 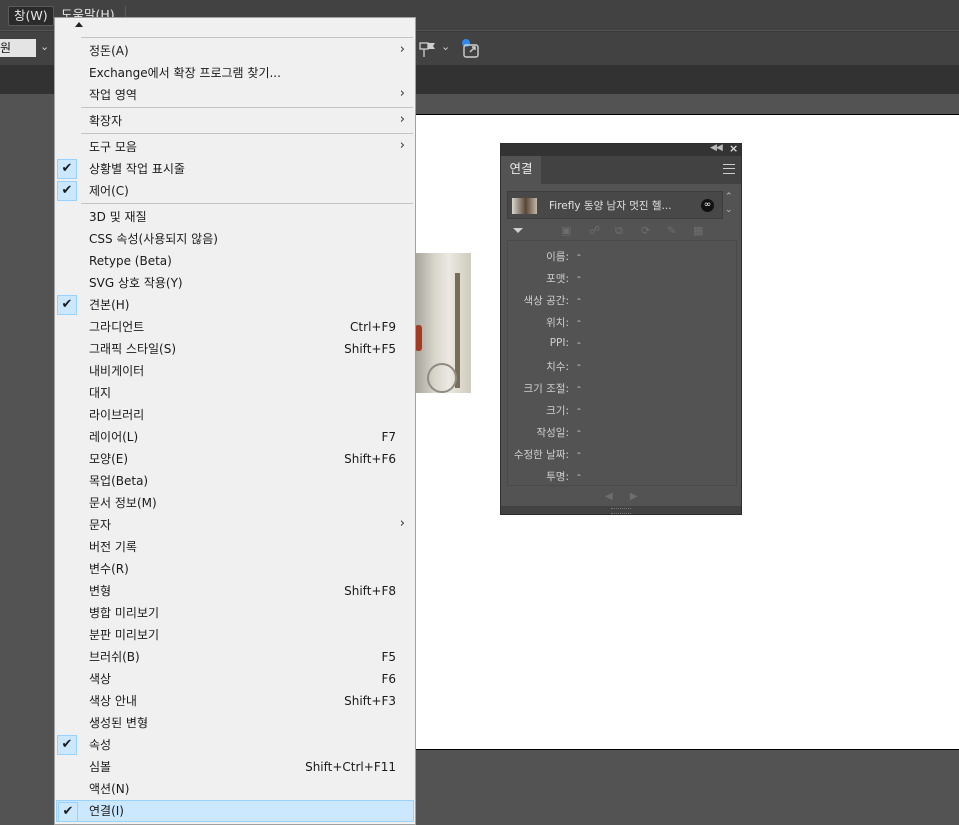 What do you see at coordinates (402, 523) in the screenshot?
I see `submenu-arrow-icon: ›` at bounding box center [402, 523].